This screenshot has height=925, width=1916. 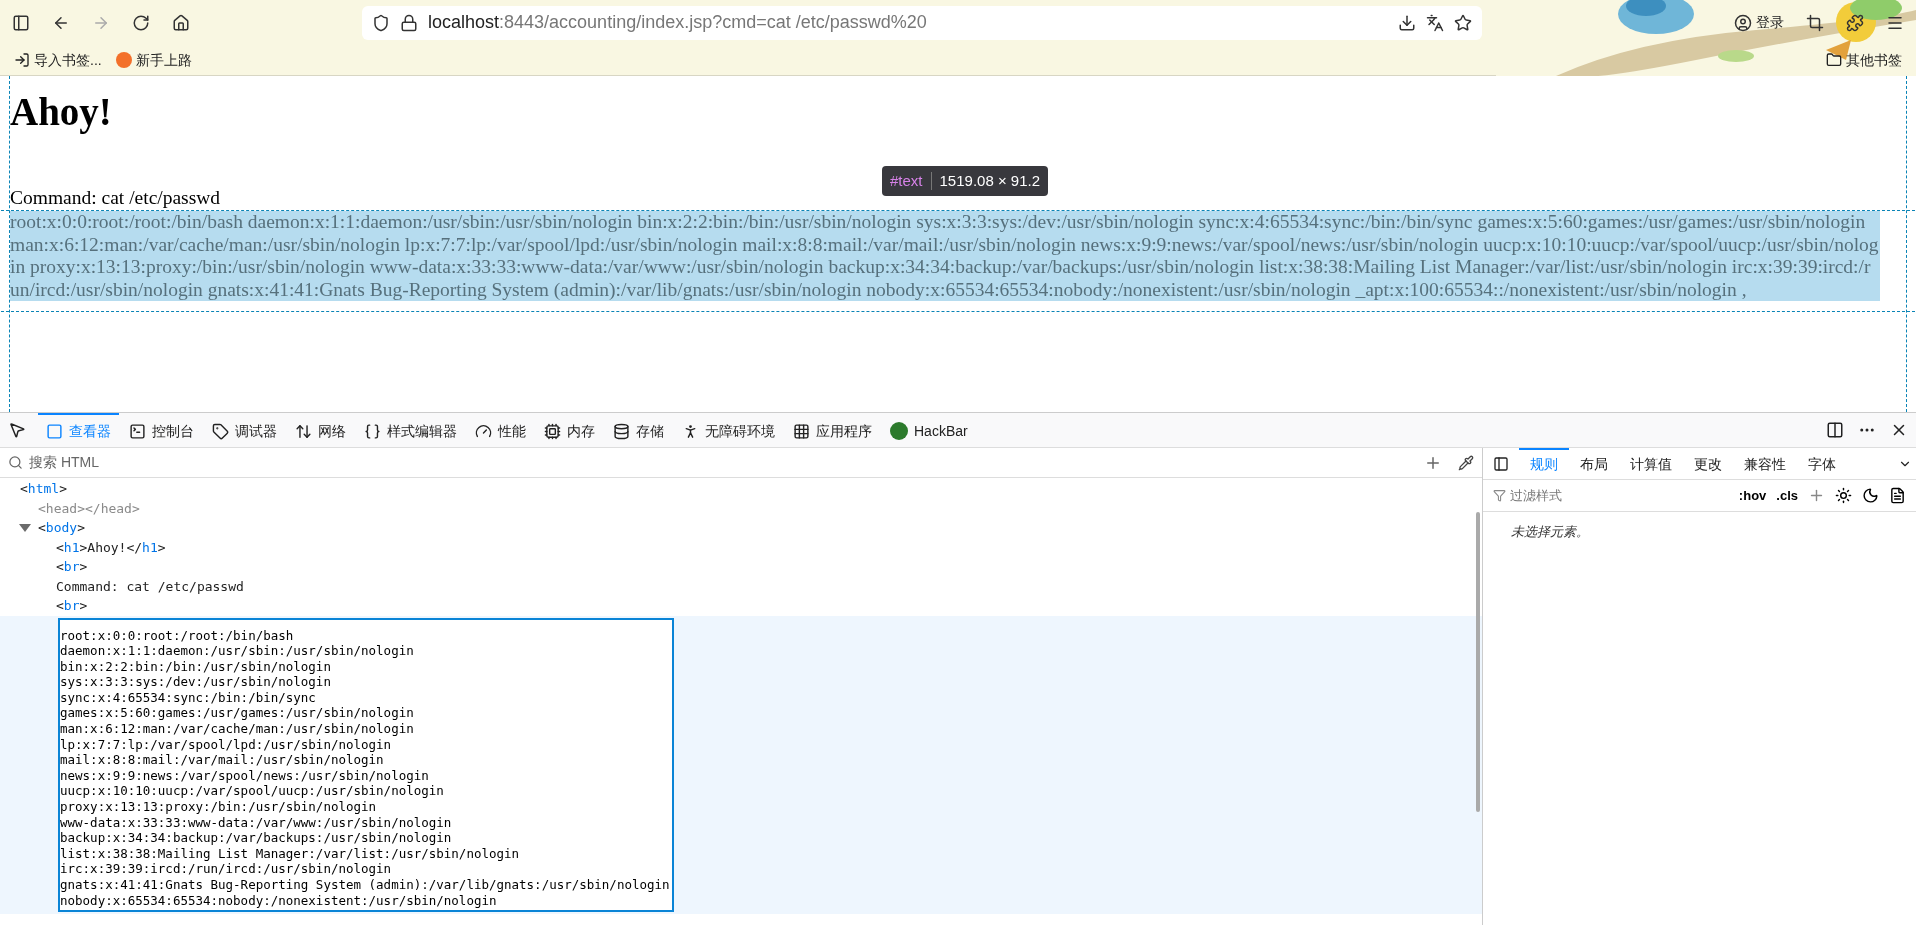 What do you see at coordinates (188, 697) in the screenshot?
I see `passwd-line: sync:x:4:65534:sync:/bin:/bin/sync` at bounding box center [188, 697].